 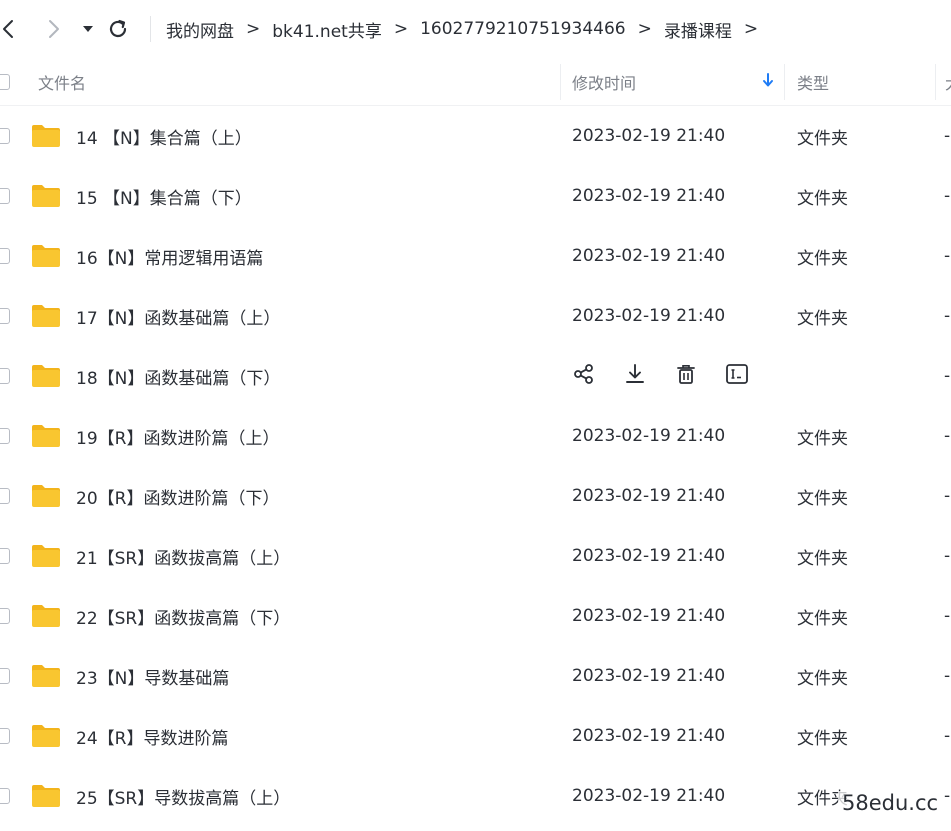 I want to click on sort-button, so click(x=768, y=82).